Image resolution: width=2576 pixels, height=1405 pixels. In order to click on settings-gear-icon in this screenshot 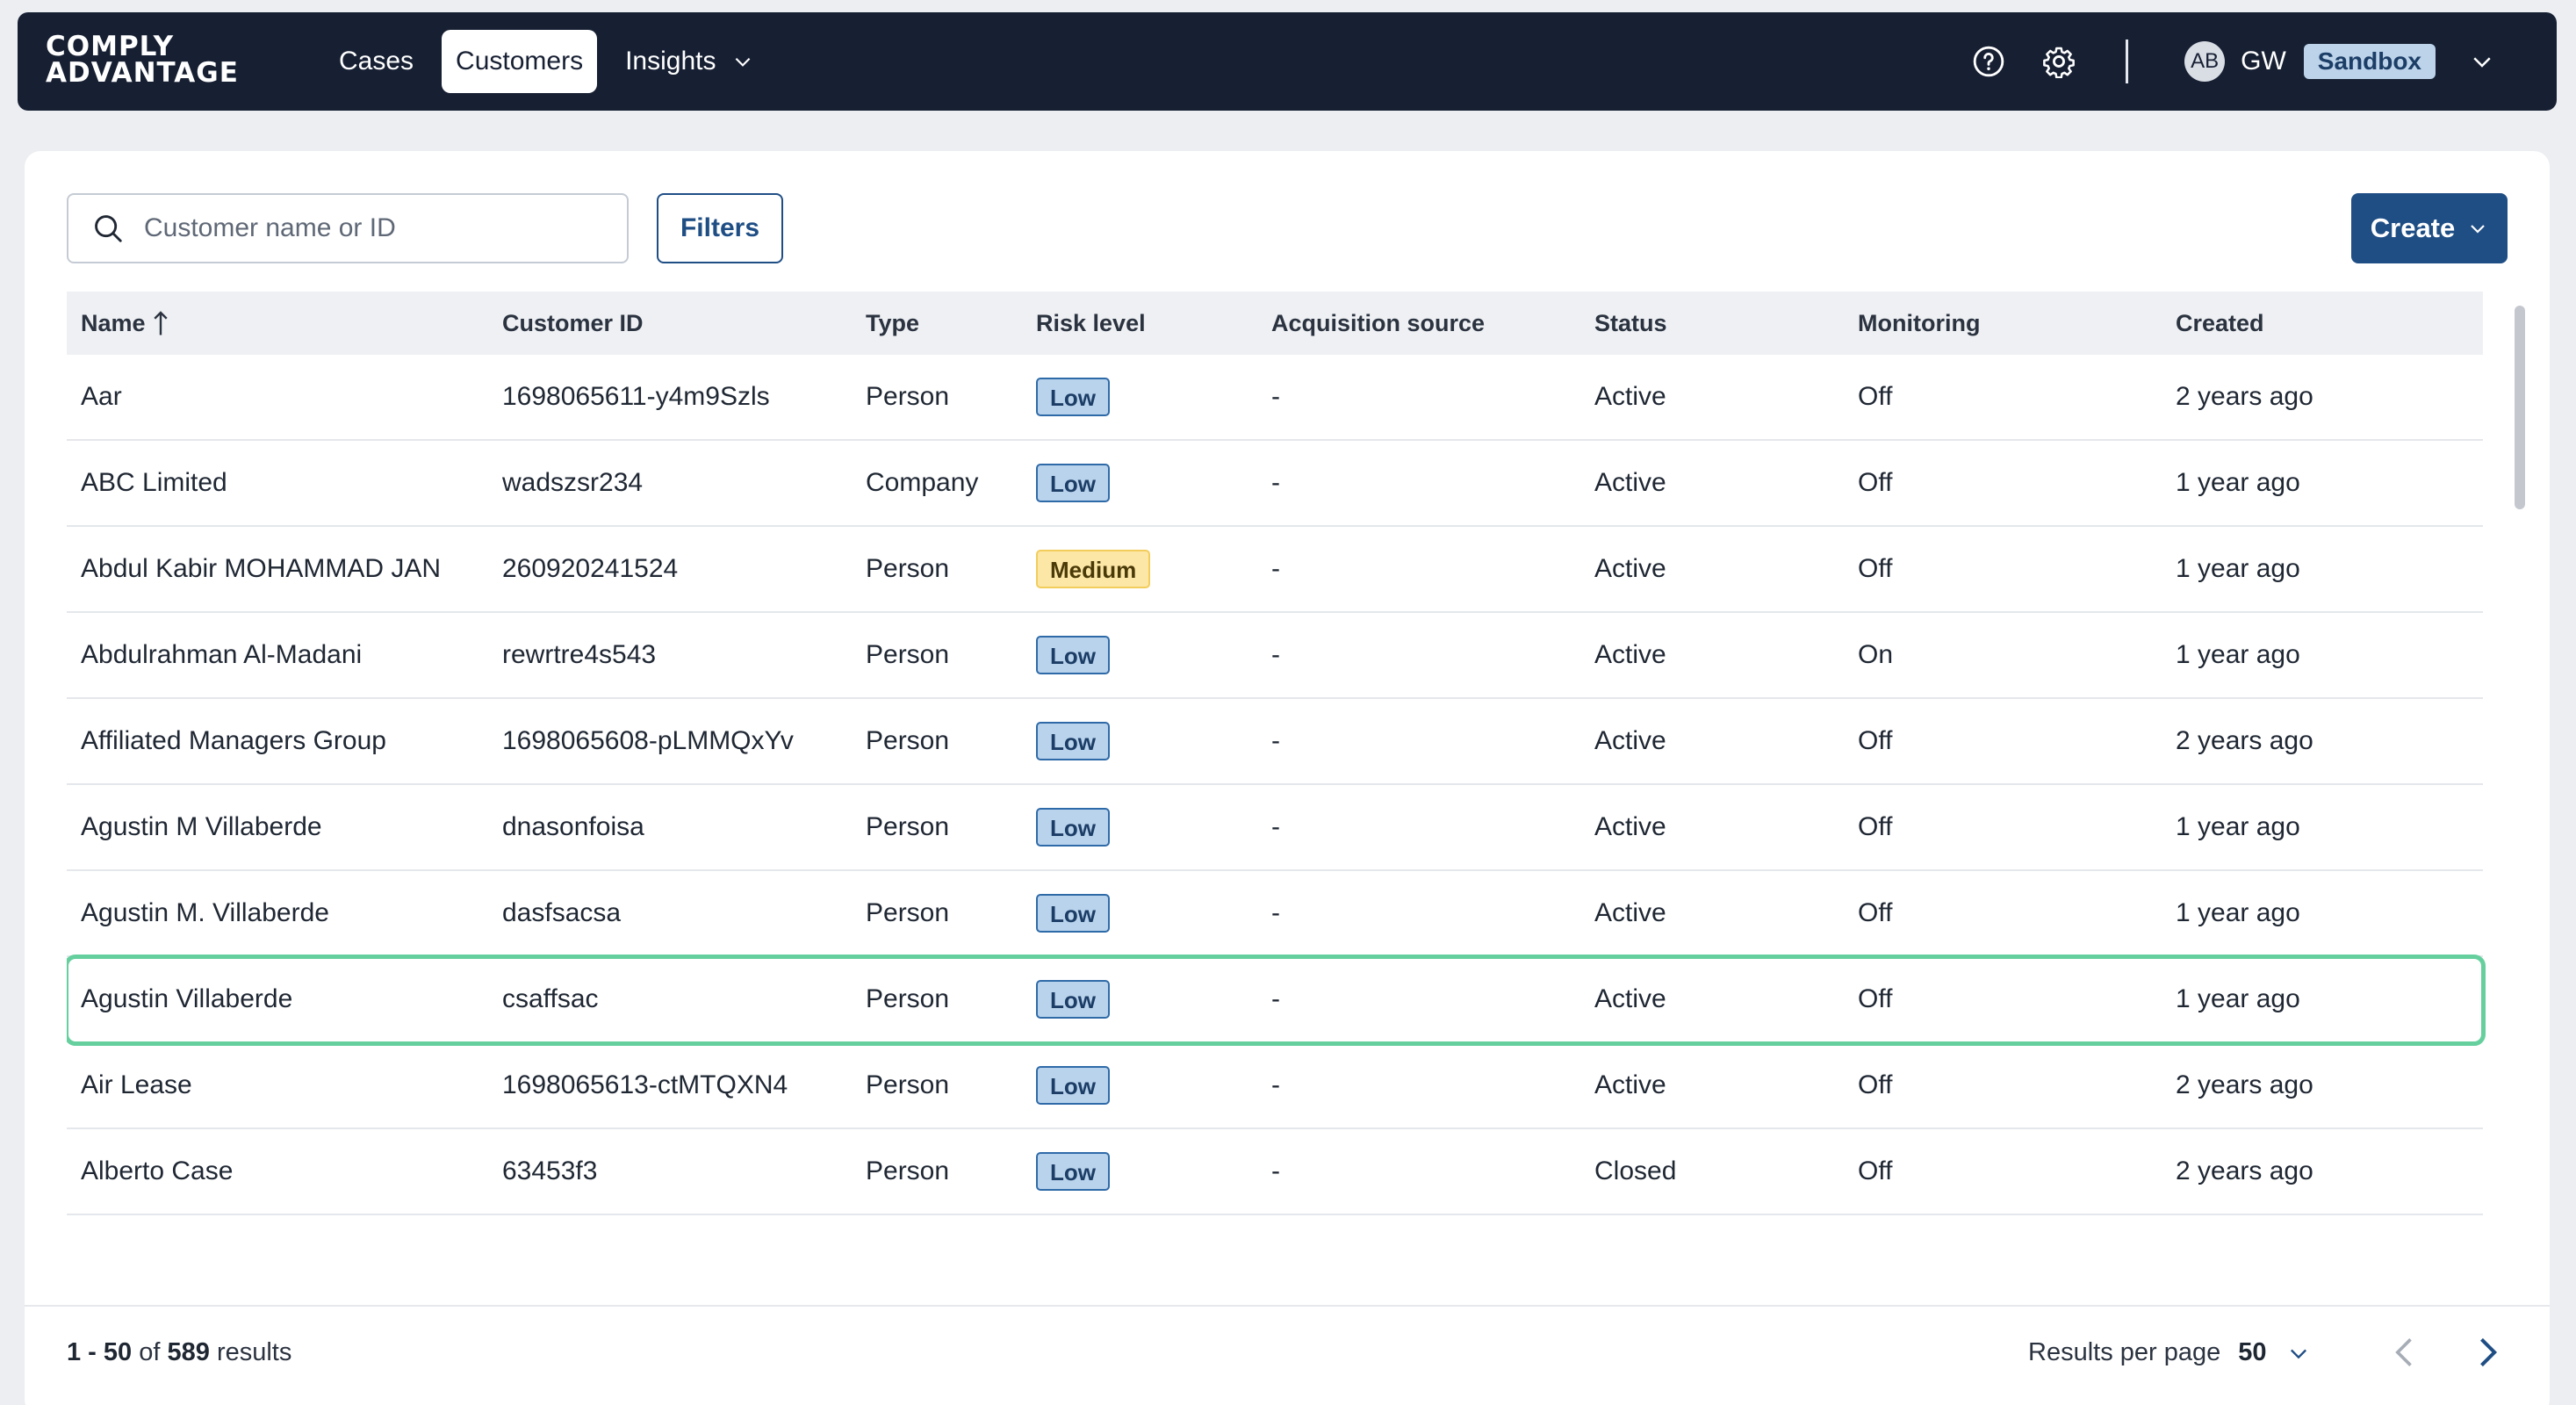, I will do `click(2059, 63)`.